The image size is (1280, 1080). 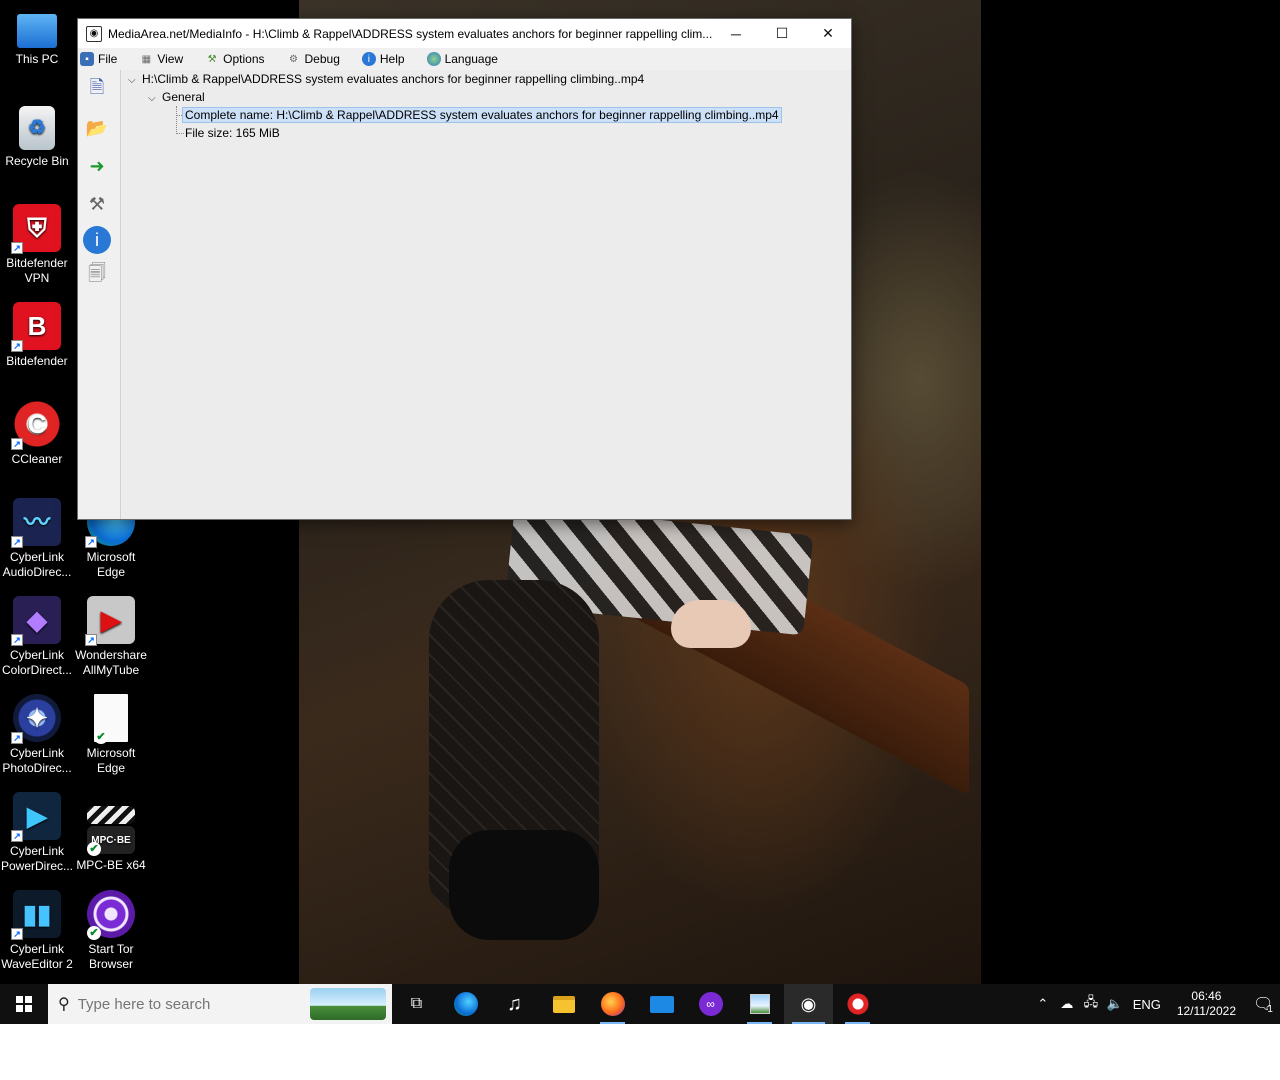 What do you see at coordinates (465, 1004) in the screenshot?
I see `edge-taskbar-icon` at bounding box center [465, 1004].